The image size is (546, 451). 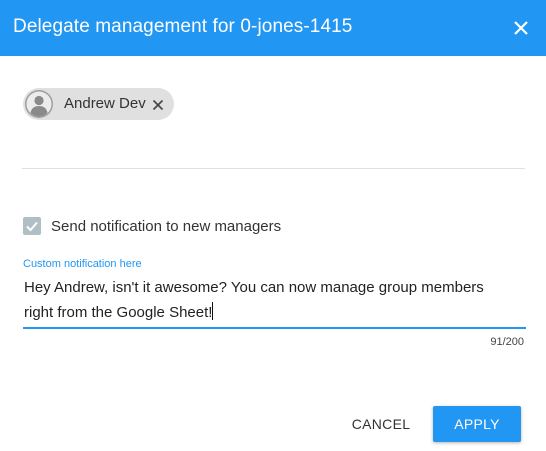 What do you see at coordinates (381, 424) in the screenshot?
I see `cancel-button: CANCEL` at bounding box center [381, 424].